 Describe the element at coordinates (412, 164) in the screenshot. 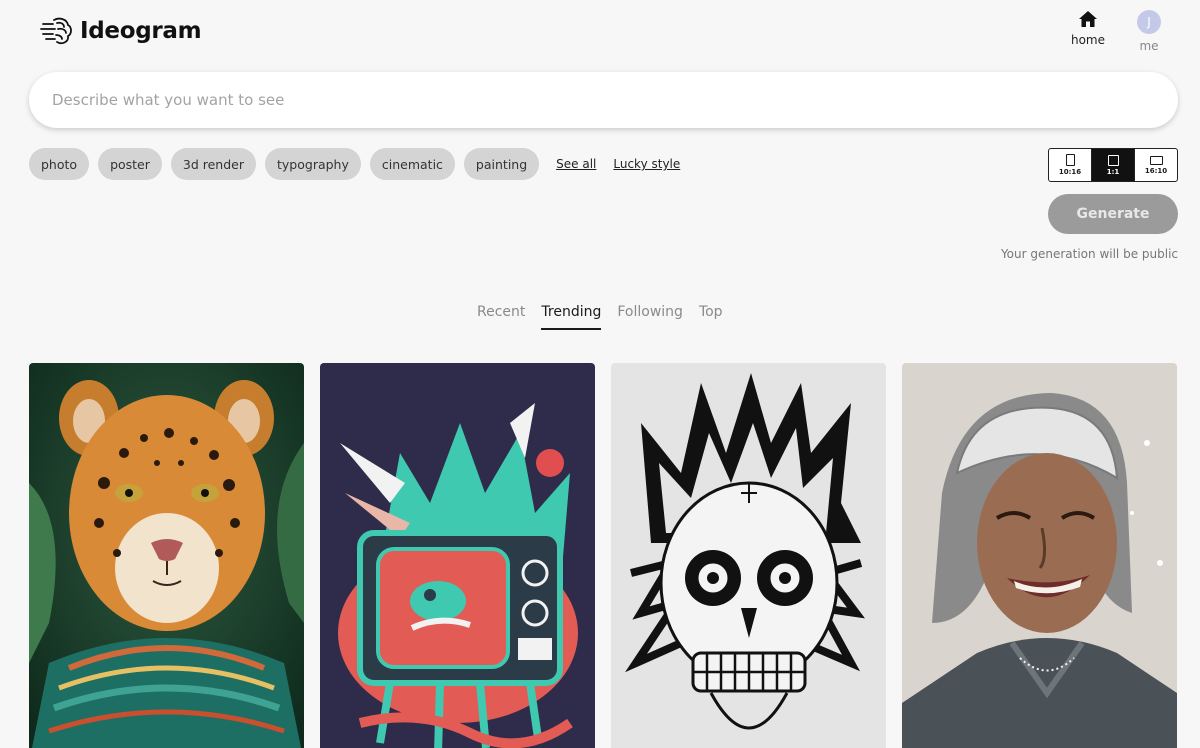

I see `style-chip-cinematic: cinematic` at that location.